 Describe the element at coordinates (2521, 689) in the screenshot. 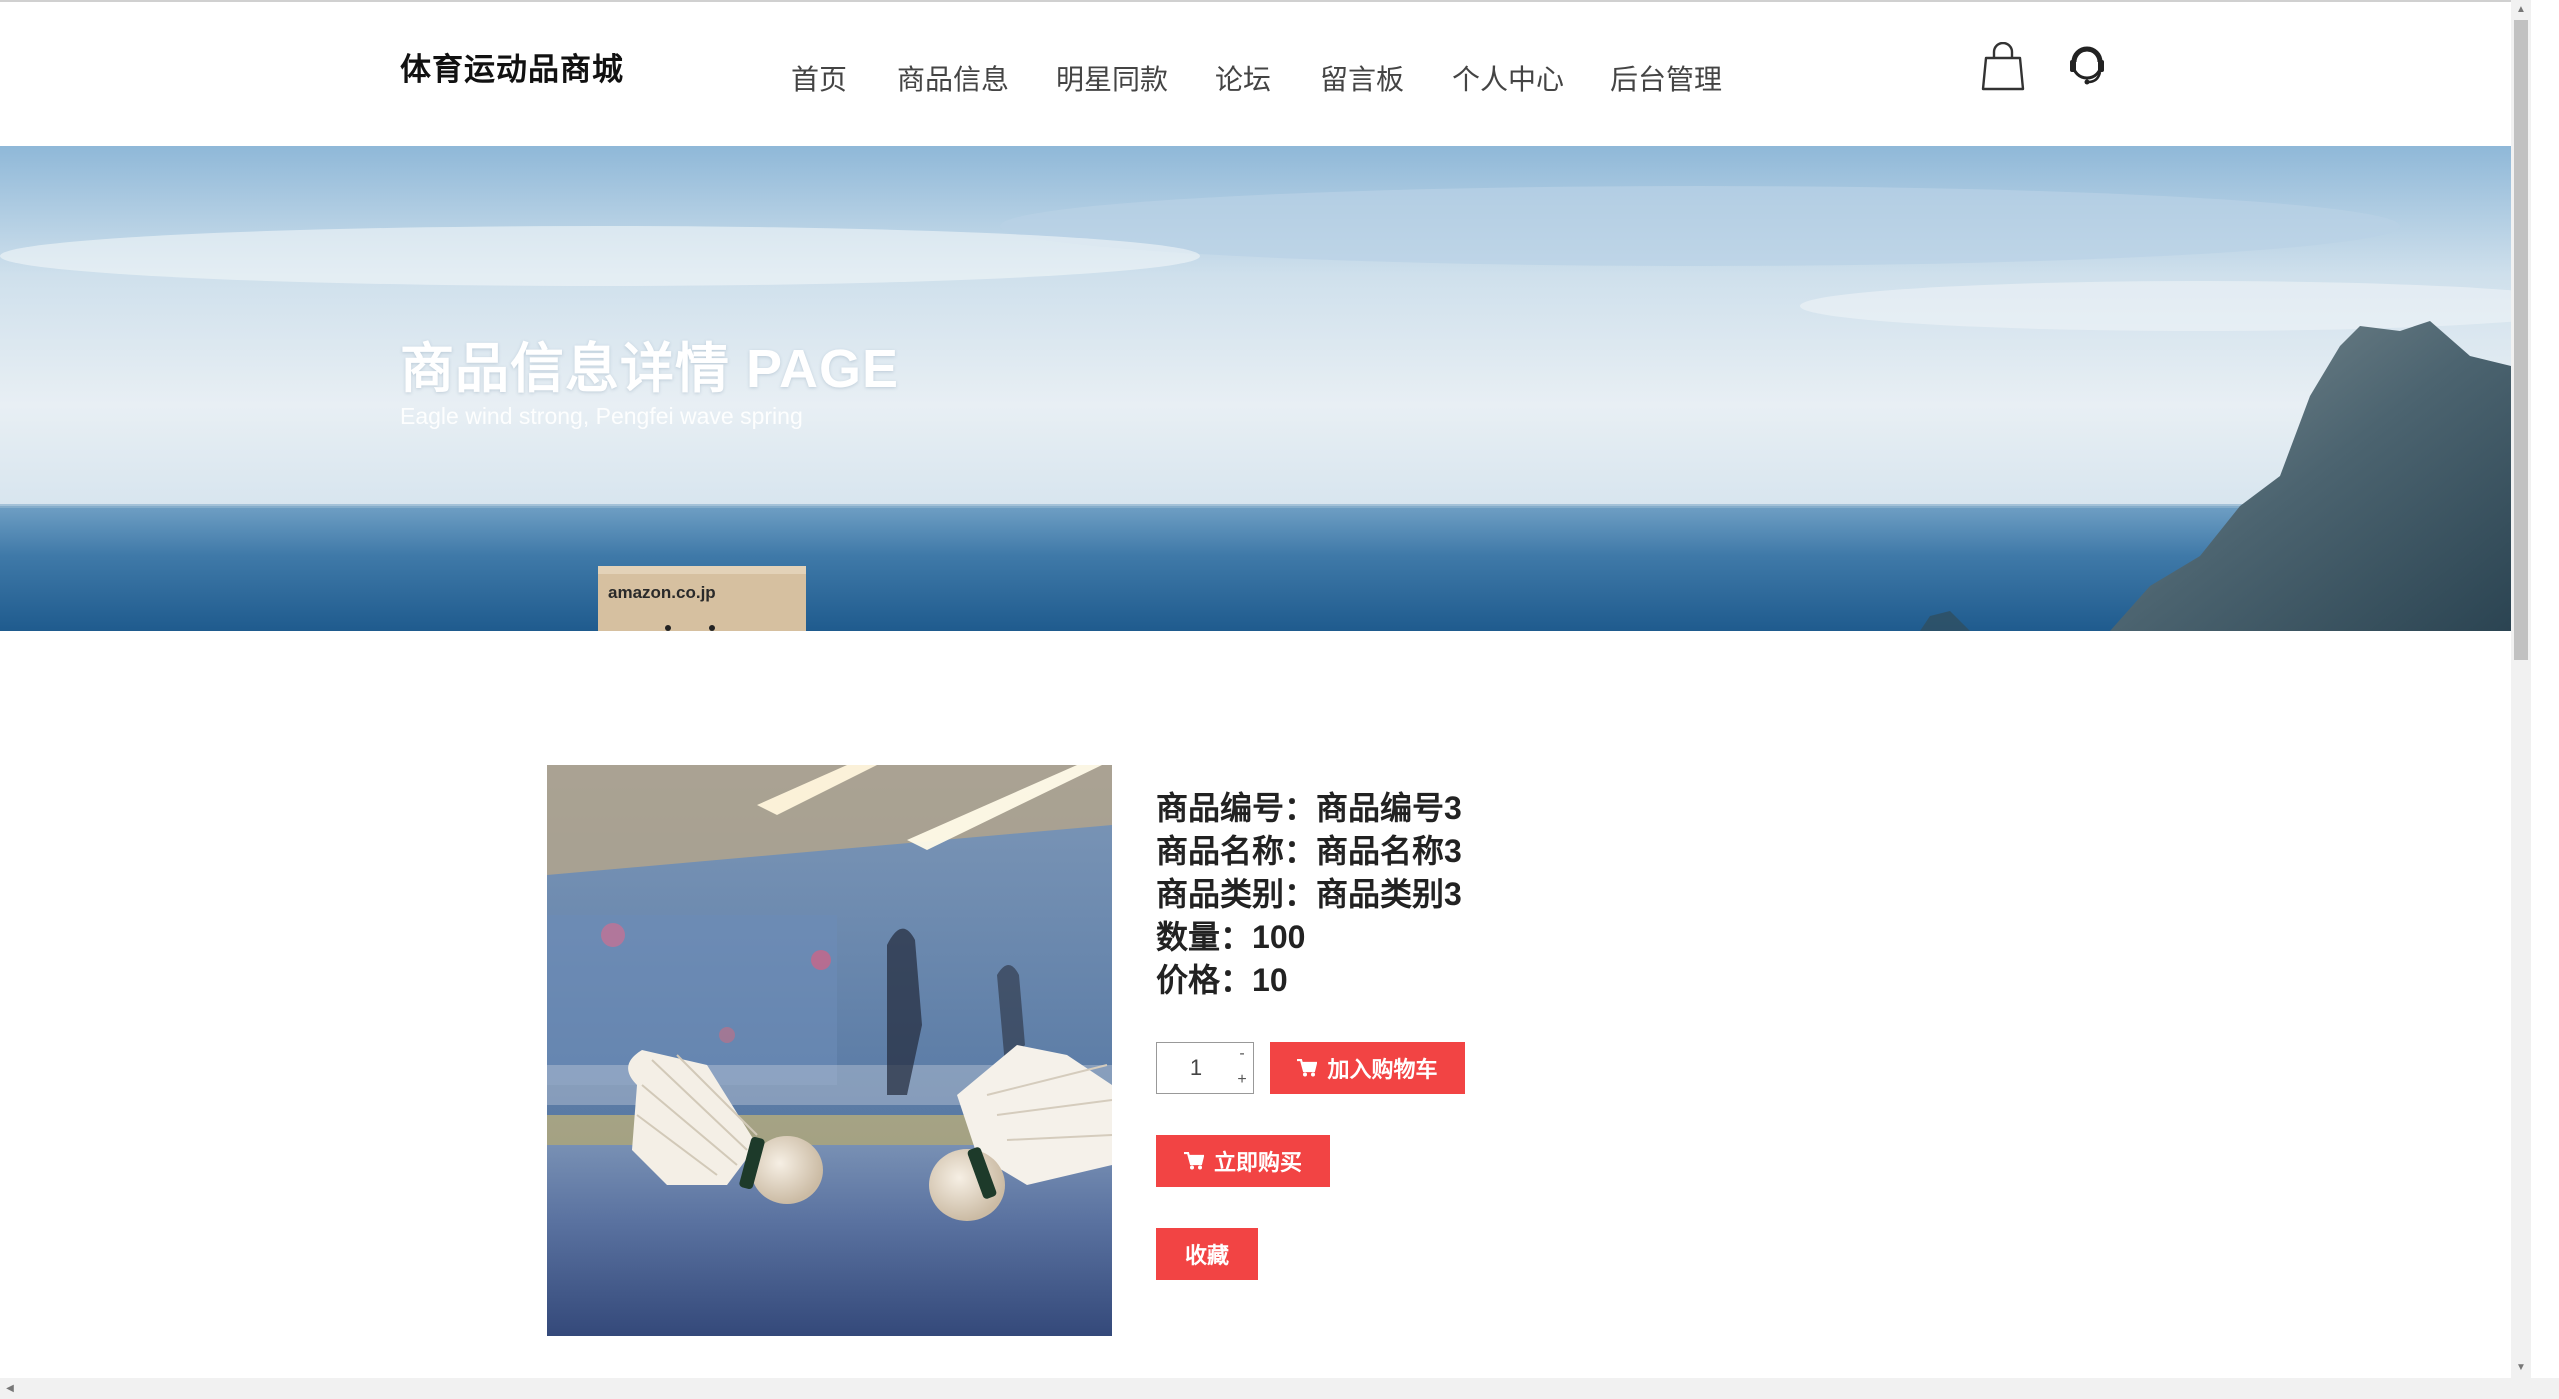

I see `vertical-scrollbar: ▲ ▼` at that location.